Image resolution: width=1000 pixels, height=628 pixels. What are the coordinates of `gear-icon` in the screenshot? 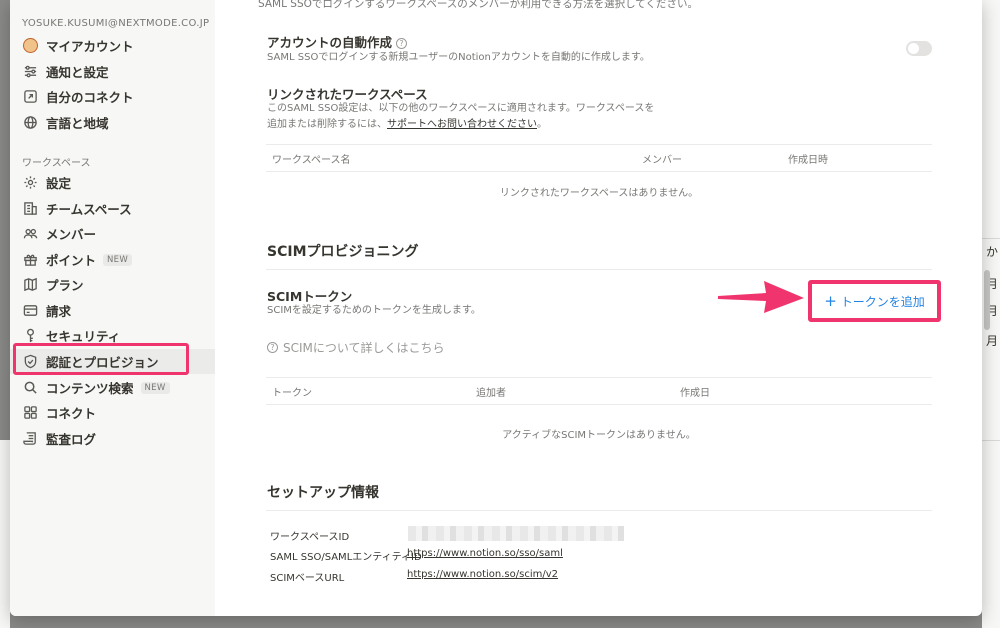 It's located at (30, 183).